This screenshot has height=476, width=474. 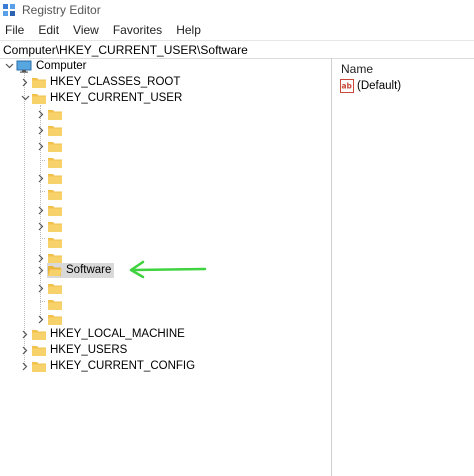 I want to click on address-input, so click(x=231, y=49).